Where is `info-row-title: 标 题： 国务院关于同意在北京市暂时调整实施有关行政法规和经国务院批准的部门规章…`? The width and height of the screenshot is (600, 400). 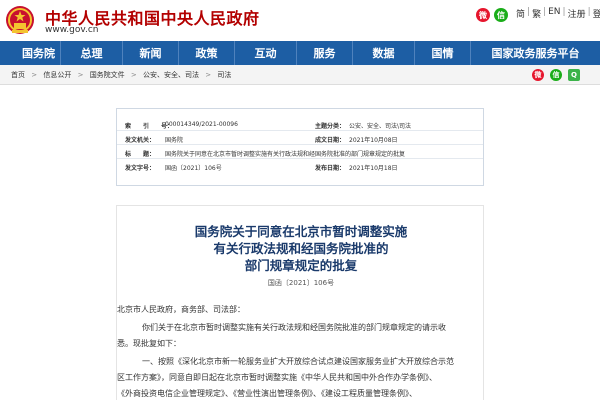 info-row-title: 标 题： 国务院关于同意在北京市暂时调整实施有关行政法规和经国务院批准的部门规章… is located at coordinates (300, 153).